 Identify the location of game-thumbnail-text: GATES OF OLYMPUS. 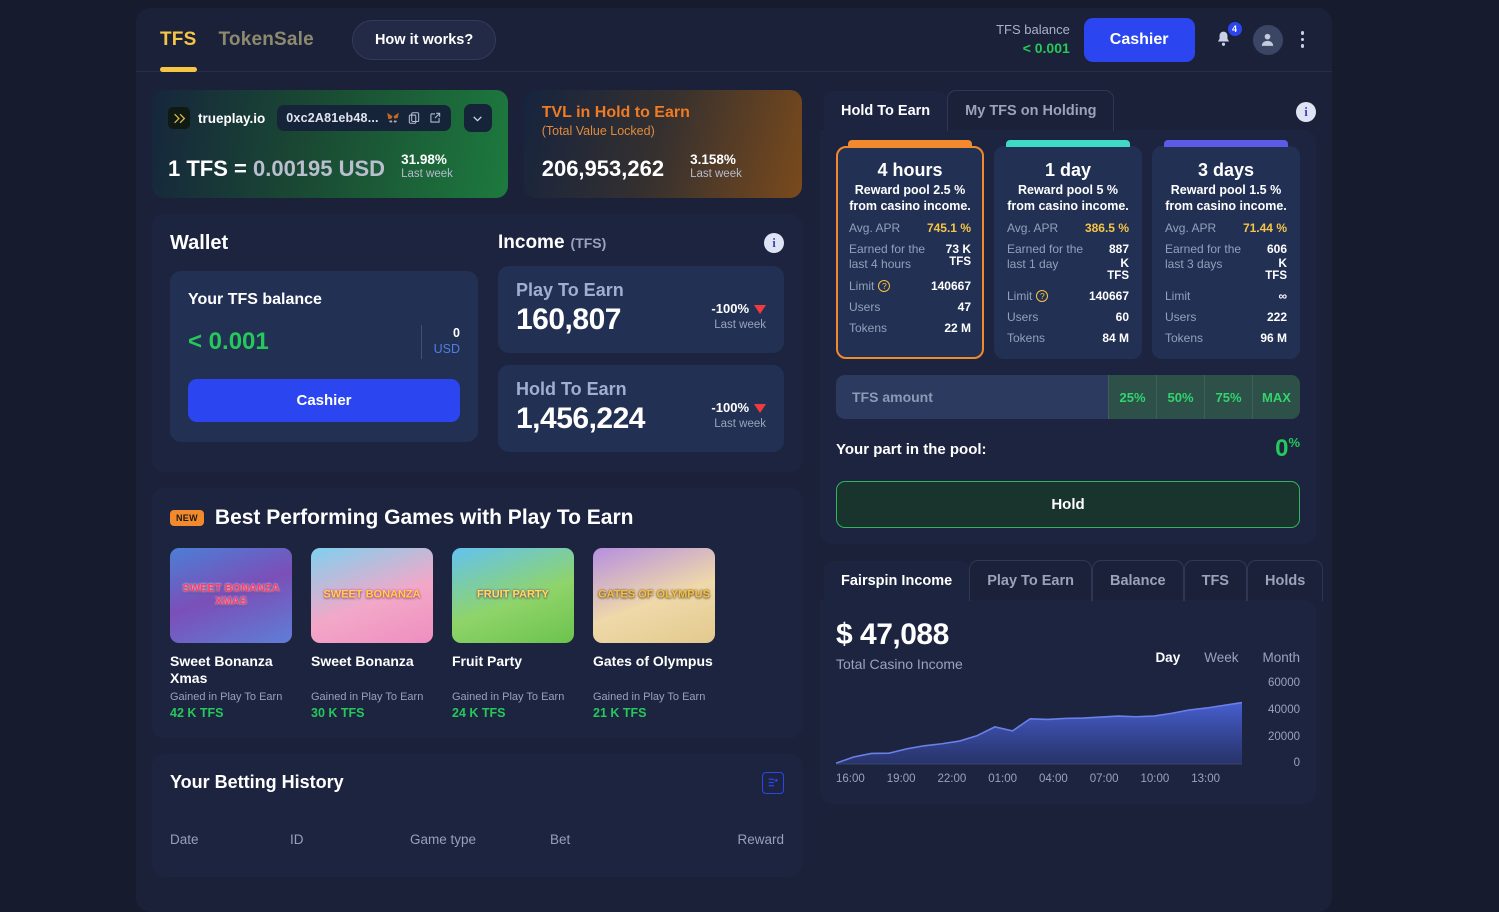
(654, 595).